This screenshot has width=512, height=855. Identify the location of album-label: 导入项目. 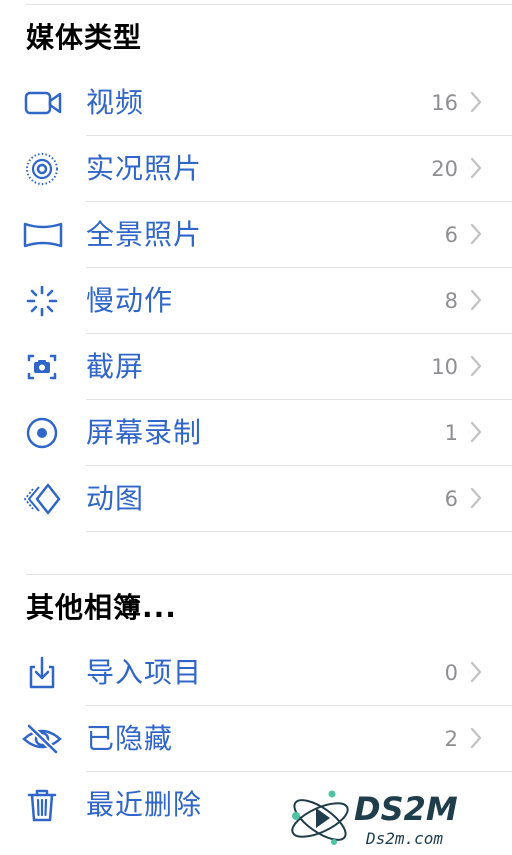
(144, 672).